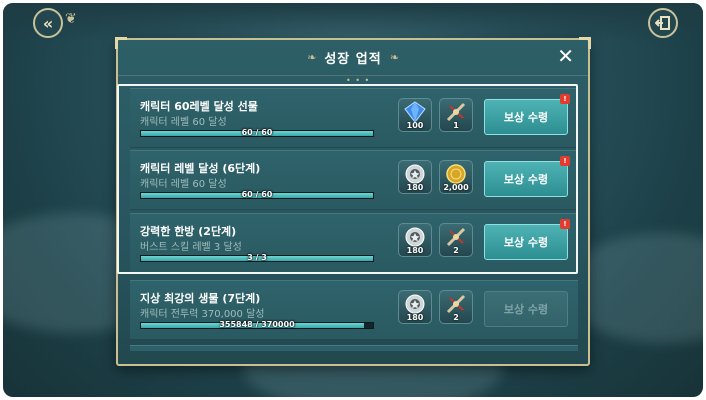 The width and height of the screenshot is (706, 400). I want to click on progress-bar: 355848 / 370000, so click(257, 324).